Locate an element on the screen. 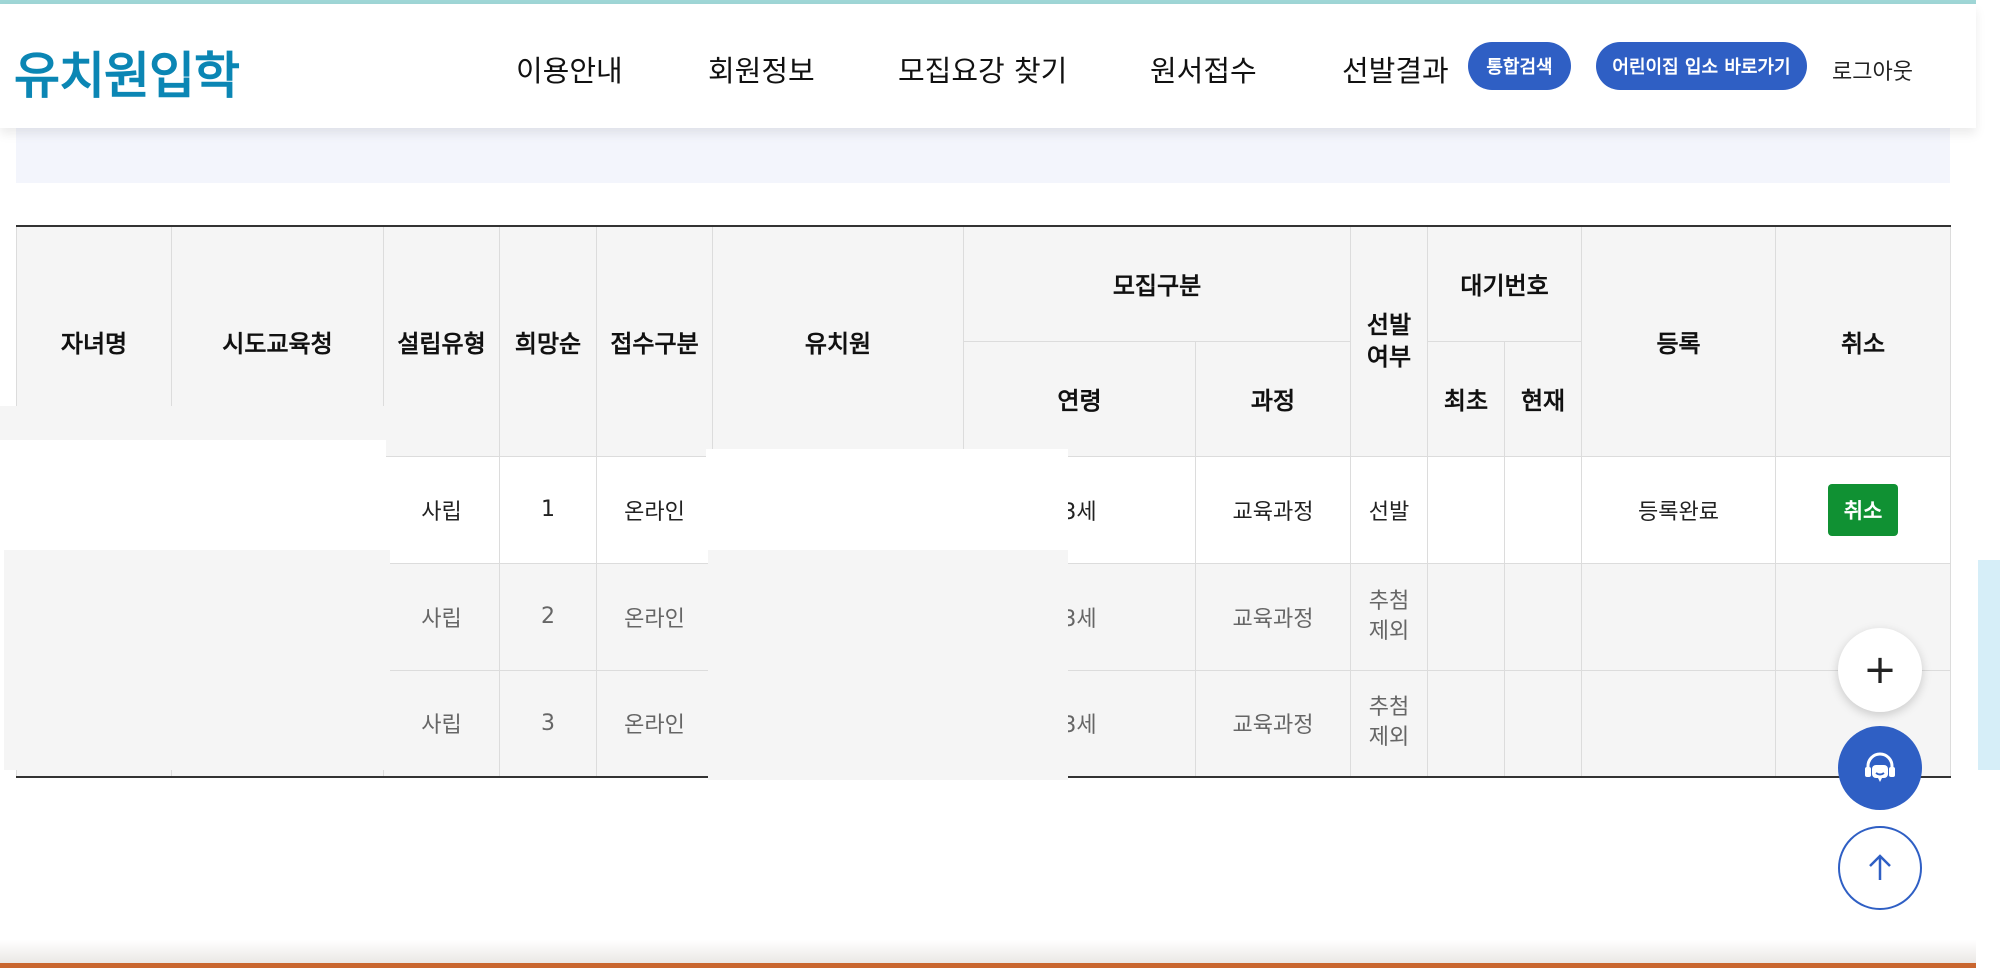 Image resolution: width=2000 pixels, height=968 pixels. cancel-cell: 취소 is located at coordinates (1863, 509).